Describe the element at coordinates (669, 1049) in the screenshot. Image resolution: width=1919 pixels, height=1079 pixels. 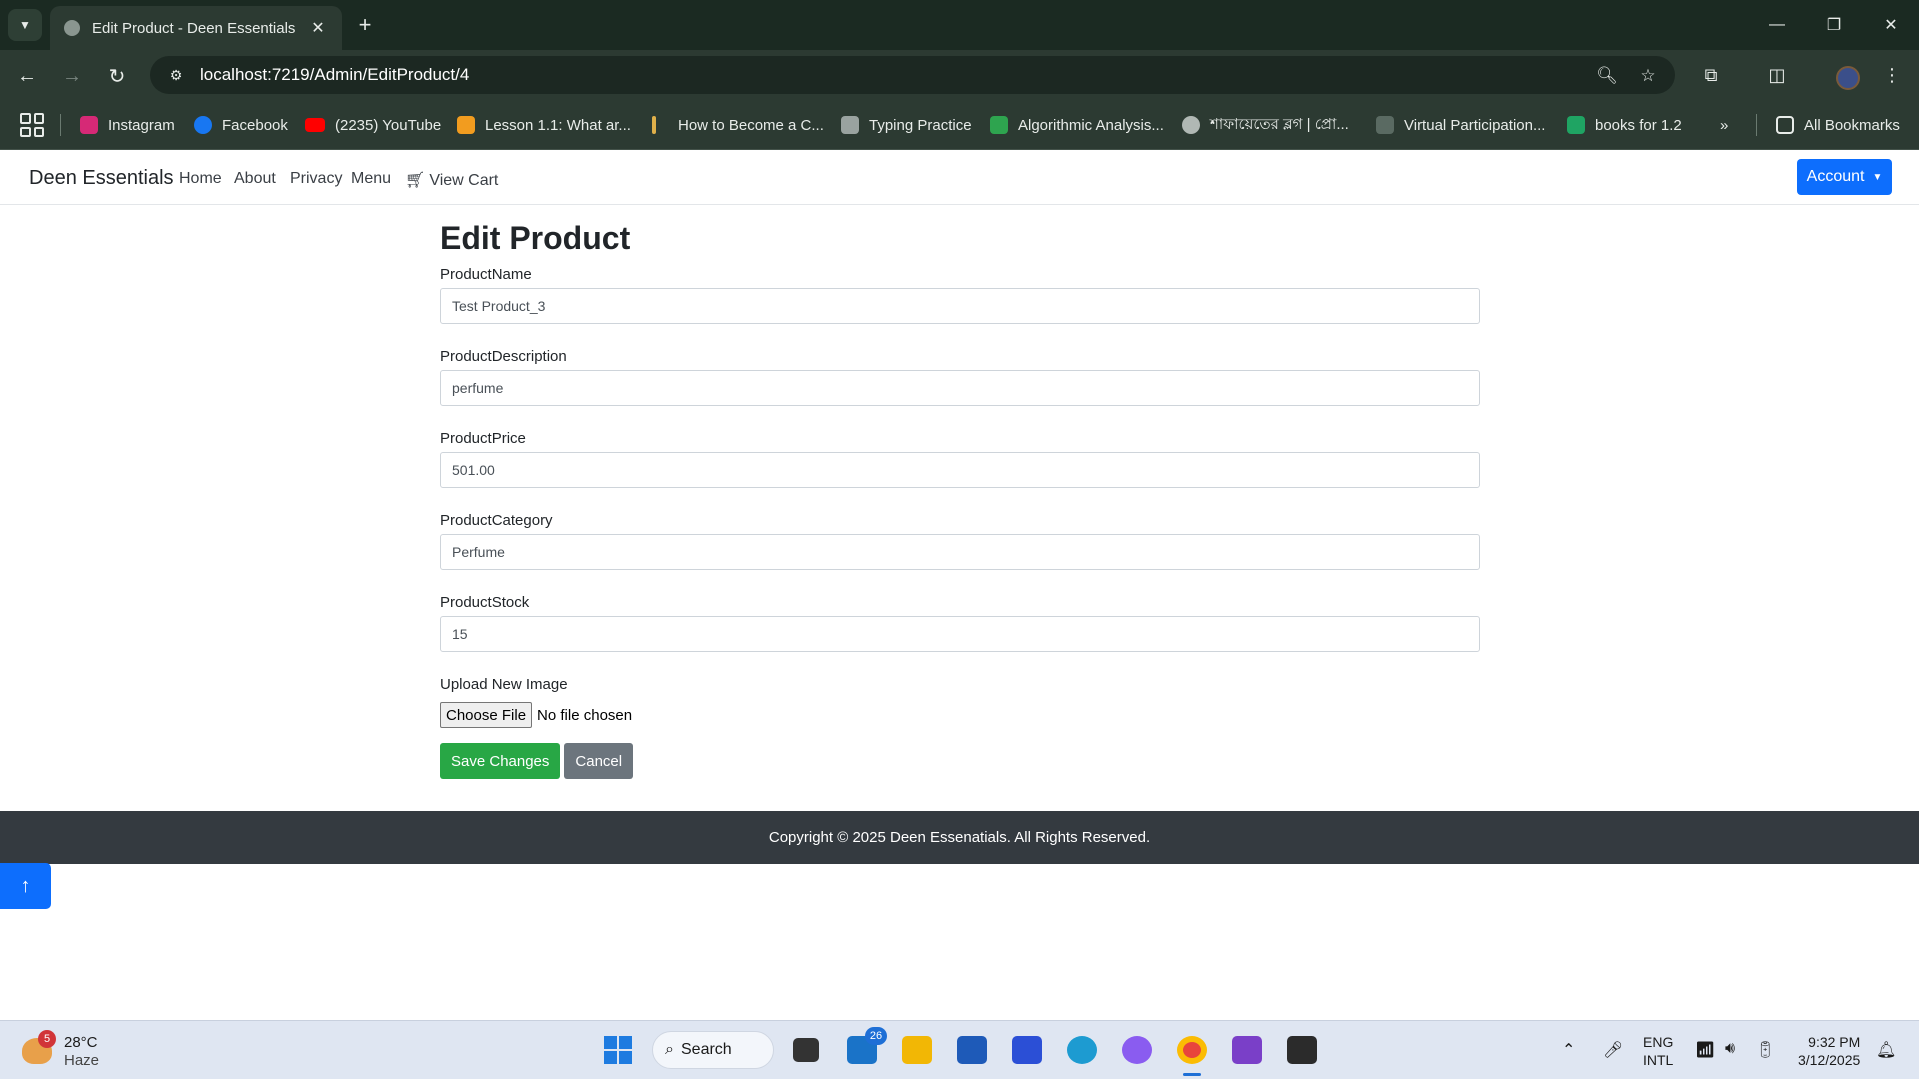
I see `search-icon: ⌕` at that location.